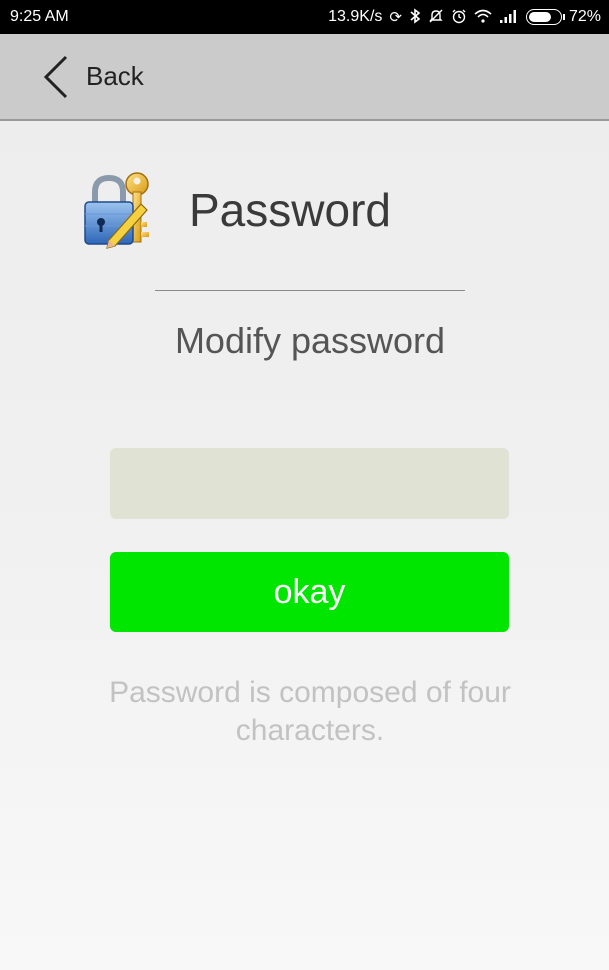  I want to click on back-button: Back, so click(93, 77).